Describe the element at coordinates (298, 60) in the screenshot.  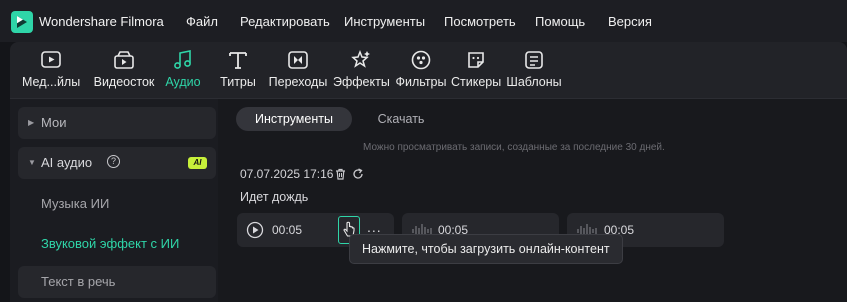
I see `transitions-icon` at that location.